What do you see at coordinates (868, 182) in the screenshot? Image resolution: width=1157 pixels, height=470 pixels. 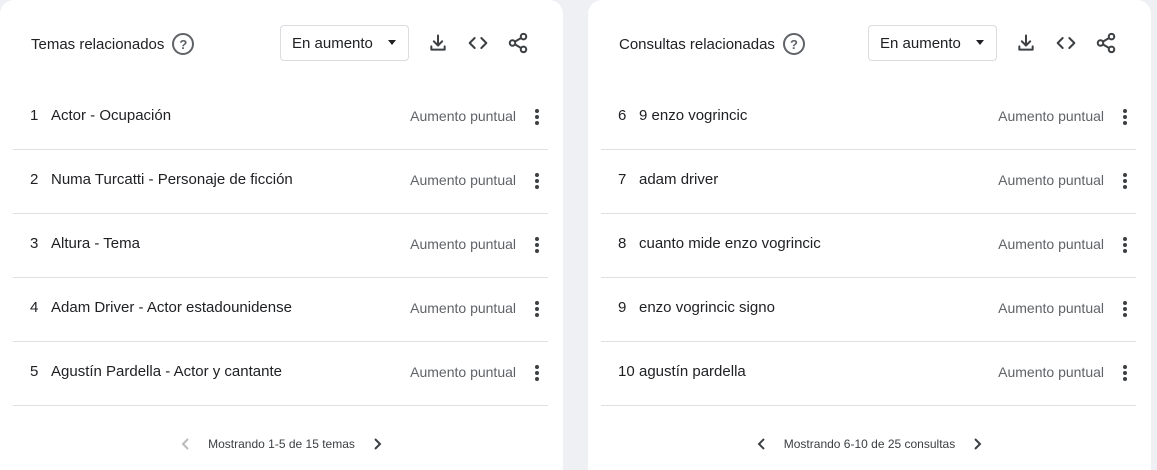 I see `list-item: 7 adam driver Aumento puntual` at bounding box center [868, 182].